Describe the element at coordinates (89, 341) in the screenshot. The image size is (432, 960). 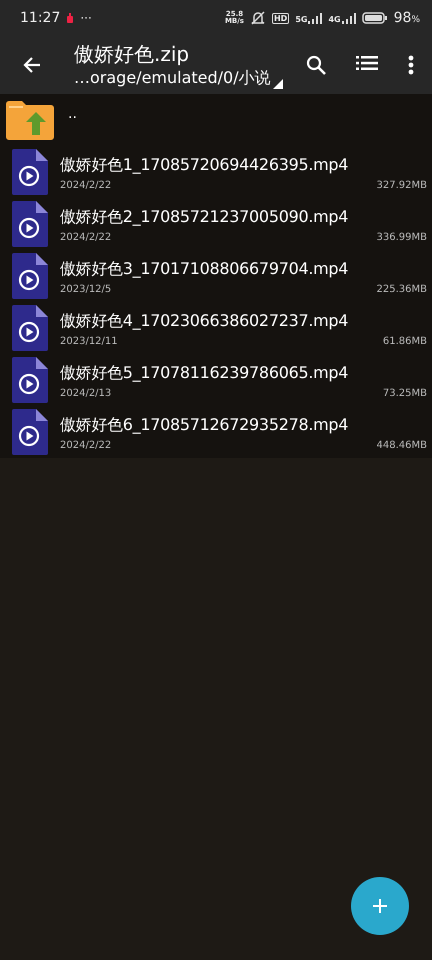
I see `file-date: 2023/12/11` at that location.